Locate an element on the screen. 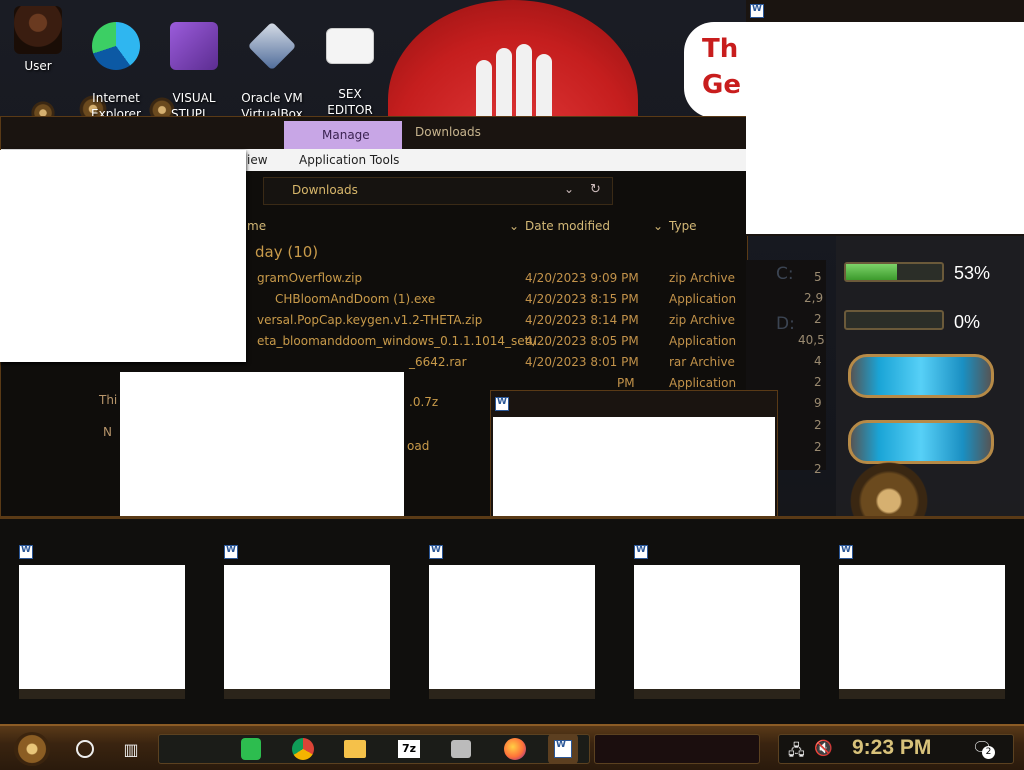 Image resolution: width=1024 pixels, height=770 pixels. chevron-down-icon: ⌄ is located at coordinates (569, 189).